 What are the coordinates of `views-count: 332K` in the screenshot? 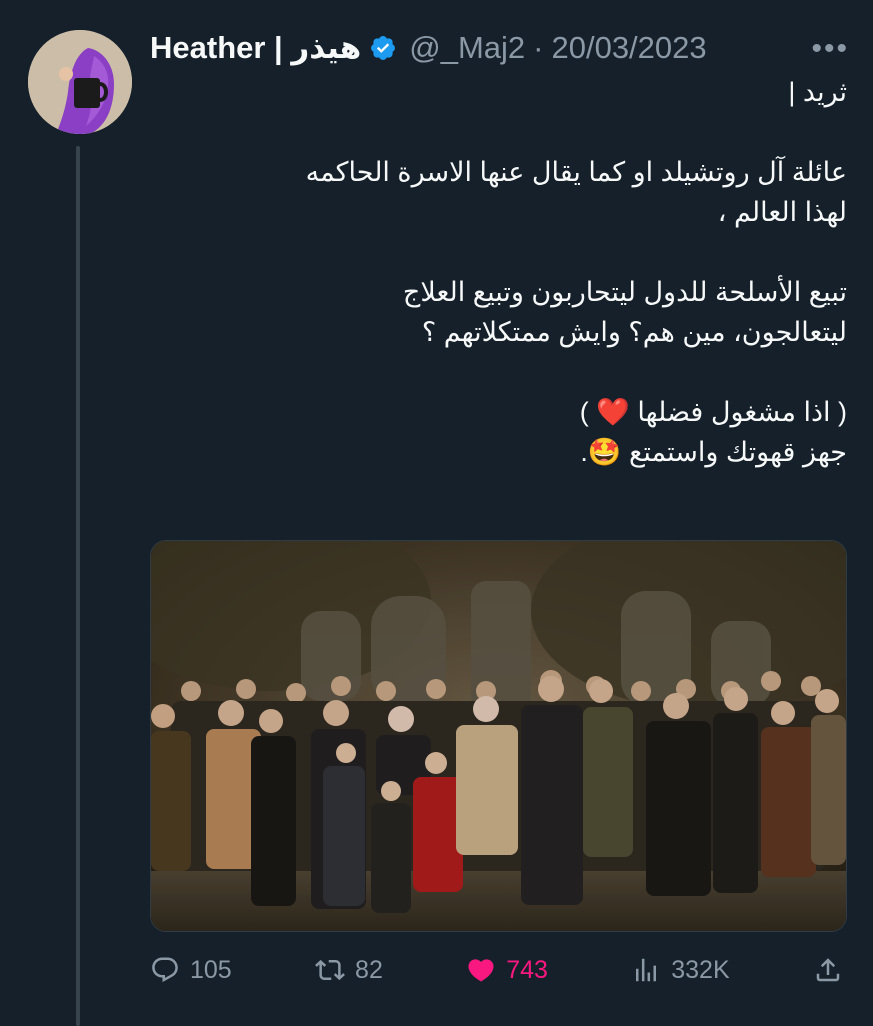 It's located at (700, 969).